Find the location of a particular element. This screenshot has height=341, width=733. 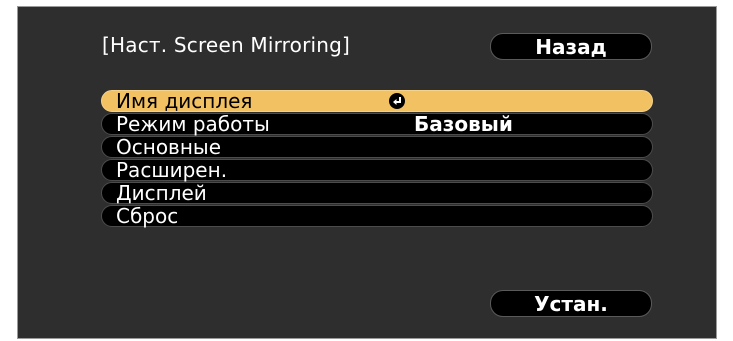

menu-item-label: Имя дисплея is located at coordinates (184, 101).